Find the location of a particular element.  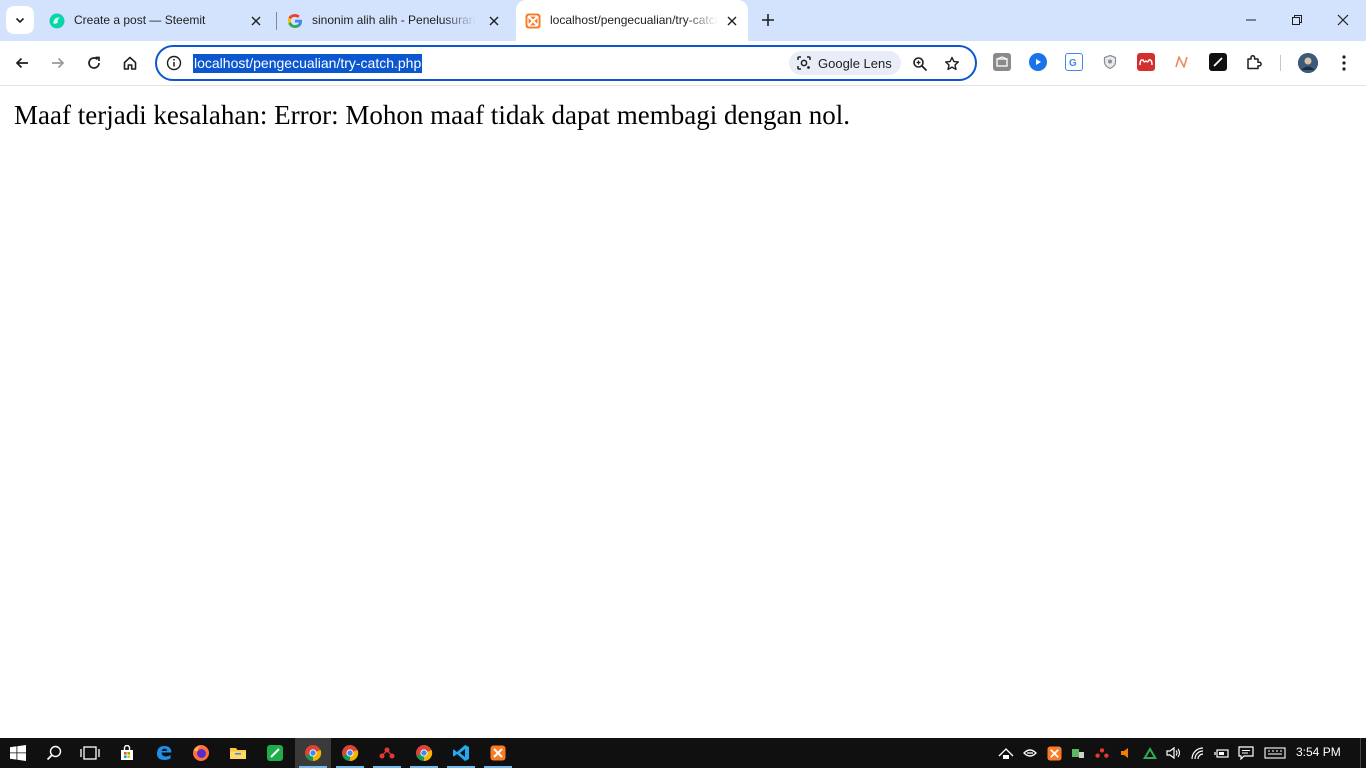

play-extension-icon is located at coordinates (1038, 62).